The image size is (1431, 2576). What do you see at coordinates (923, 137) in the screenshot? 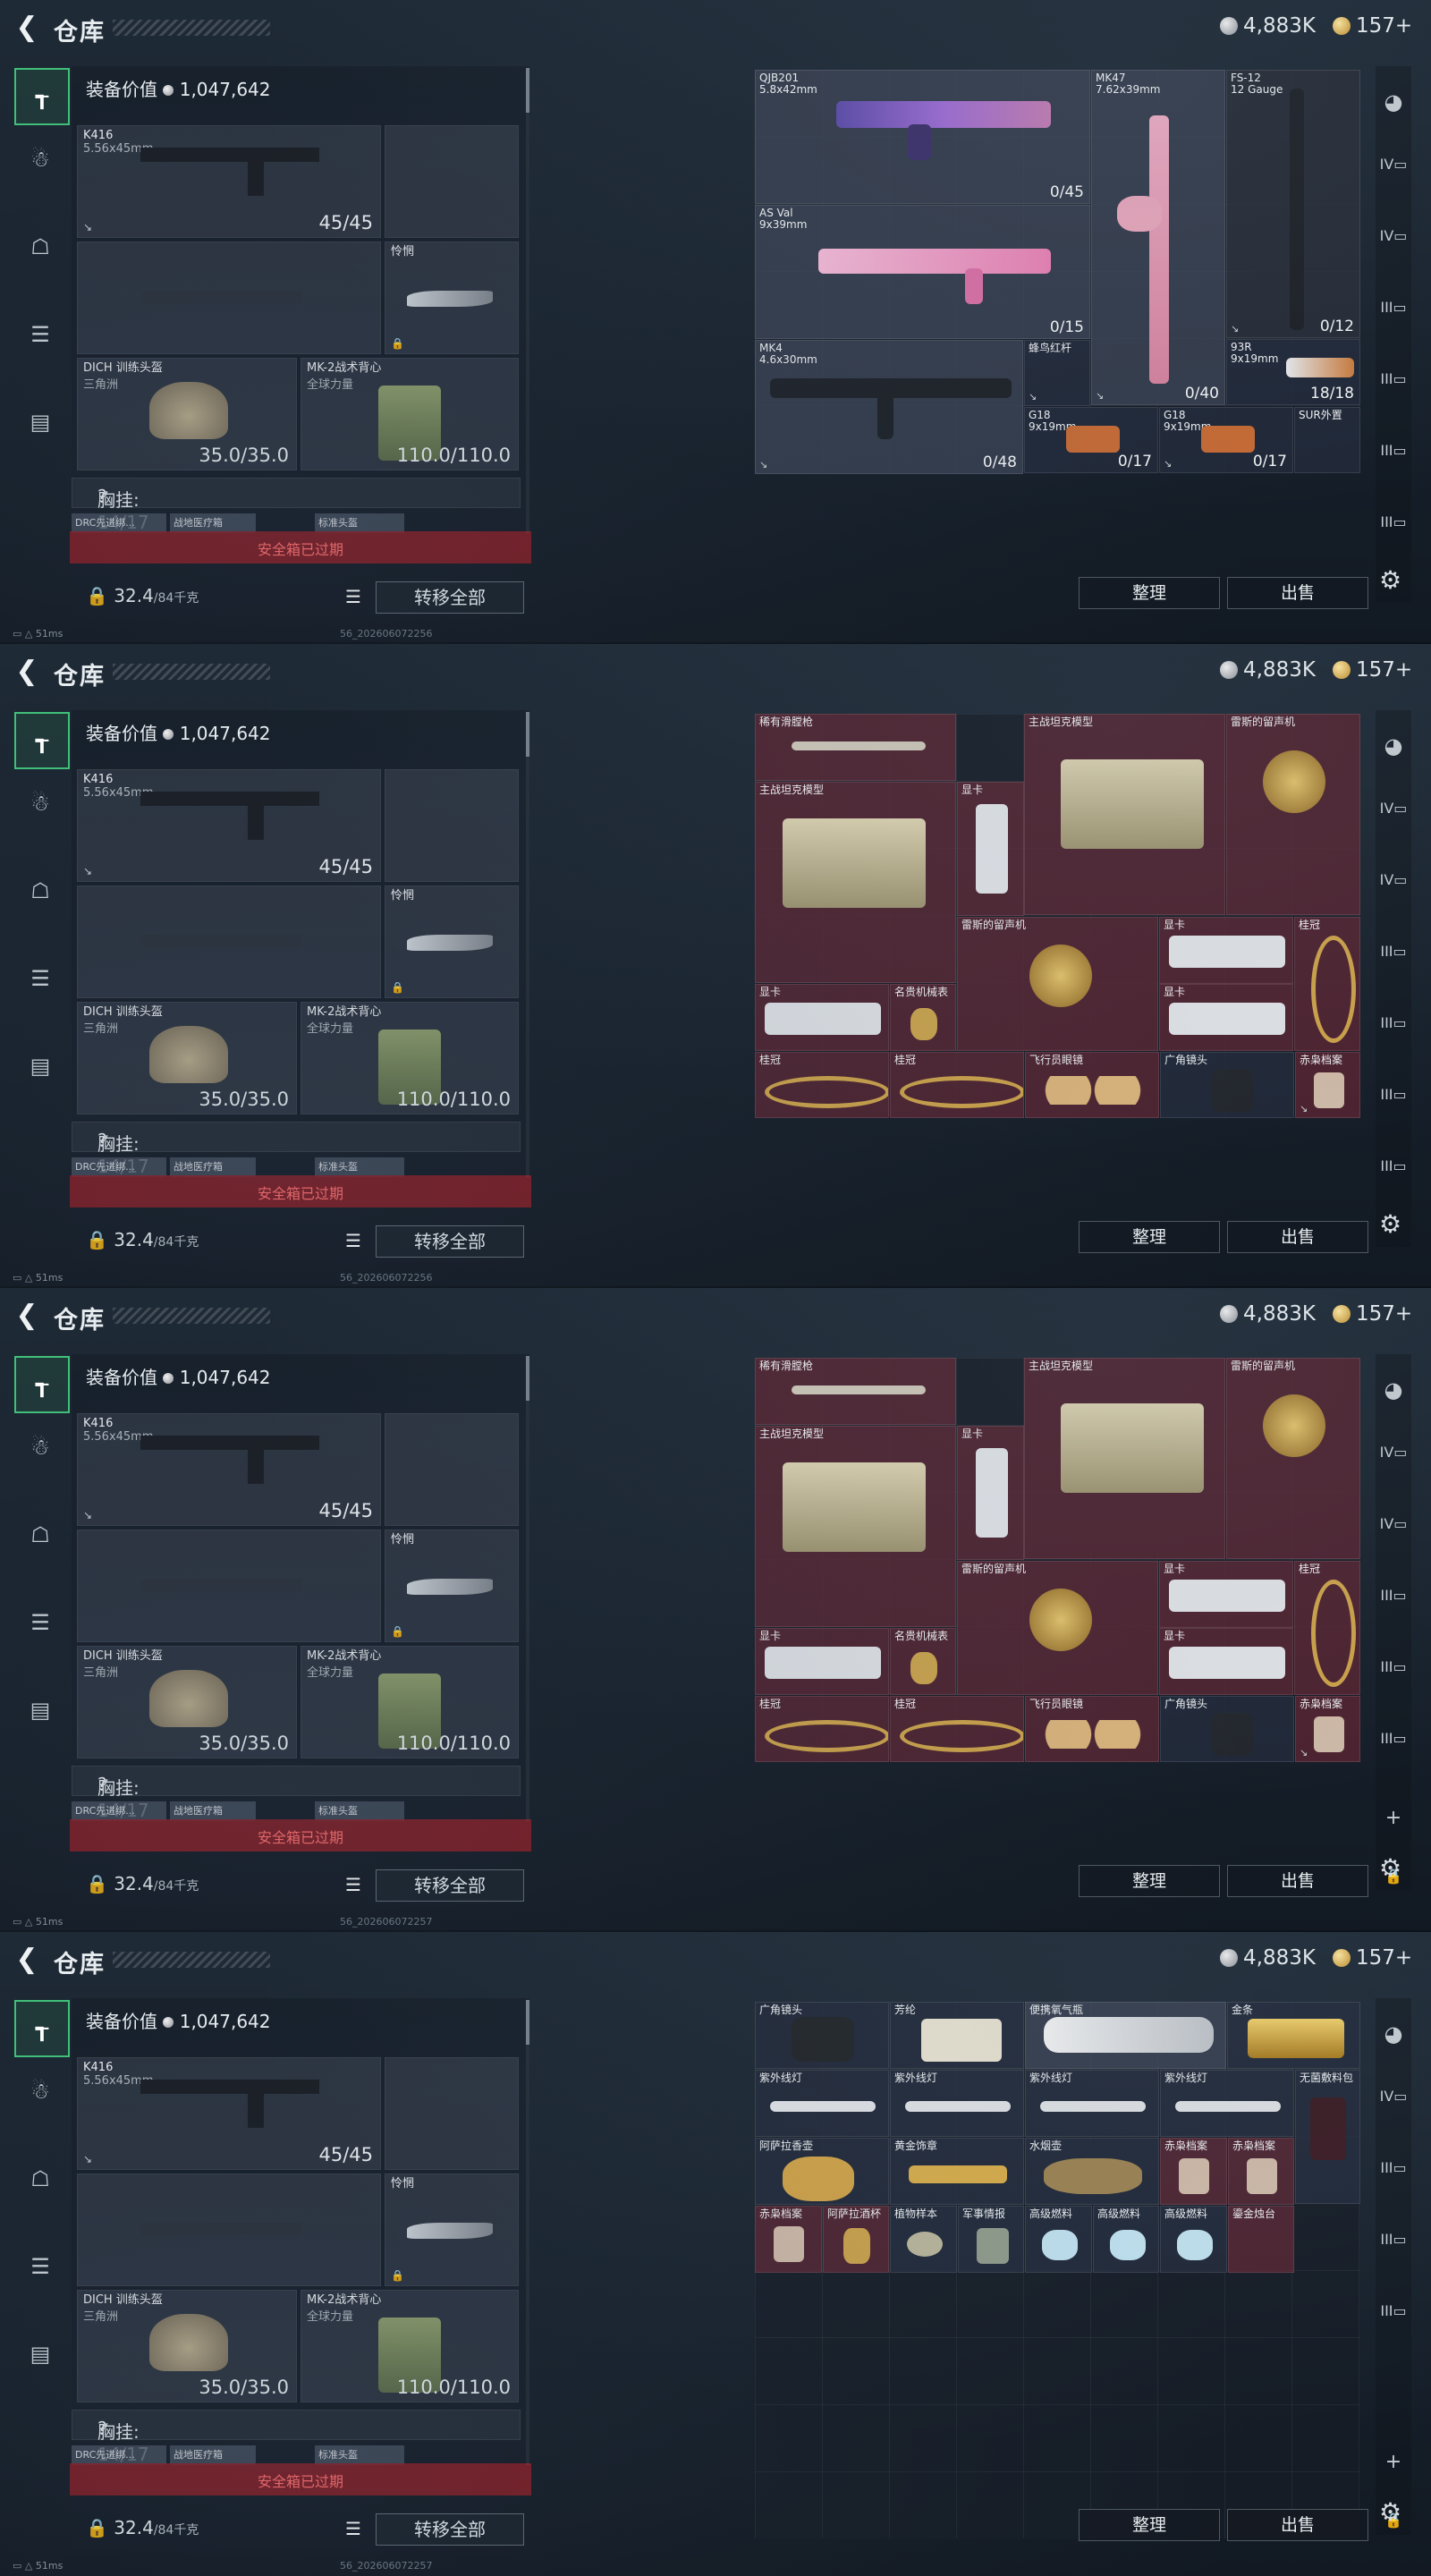
I see `stash-item-qjb201: QJB201 5.8x42mm 0/45` at bounding box center [923, 137].